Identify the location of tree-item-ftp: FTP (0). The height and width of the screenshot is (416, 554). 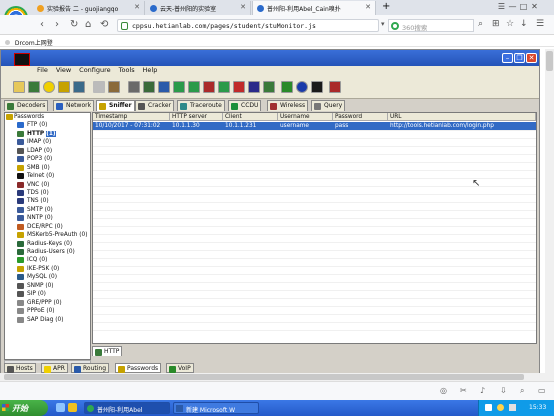
(47, 125).